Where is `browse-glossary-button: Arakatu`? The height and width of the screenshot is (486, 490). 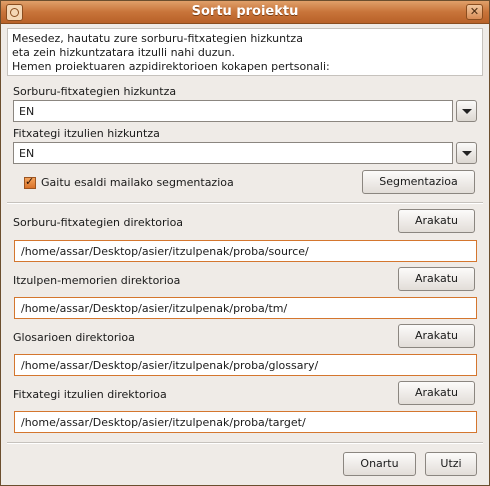
browse-glossary-button: Arakatu is located at coordinates (436, 336).